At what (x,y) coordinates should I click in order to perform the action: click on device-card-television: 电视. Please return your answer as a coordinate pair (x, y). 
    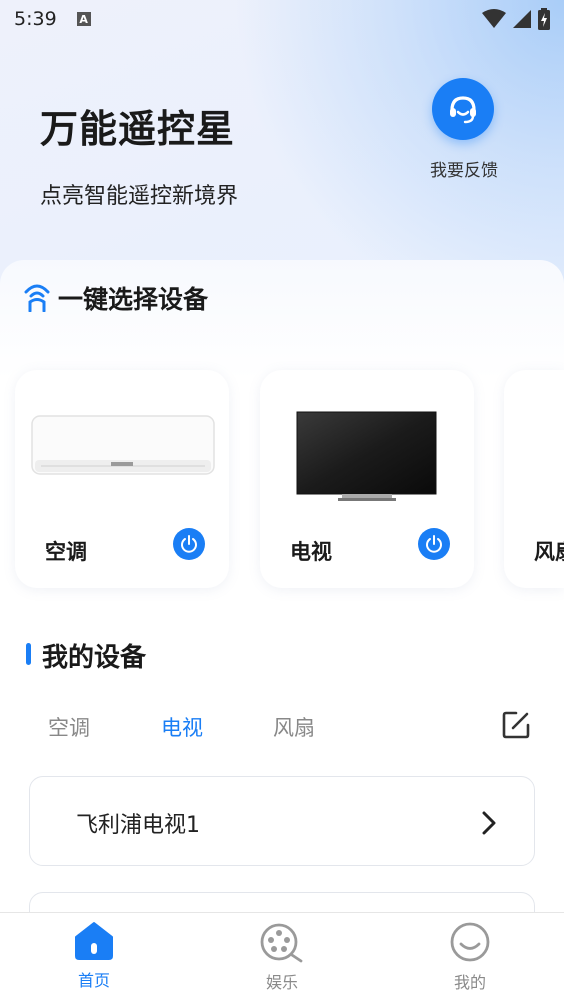
    Looking at the image, I should click on (367, 479).